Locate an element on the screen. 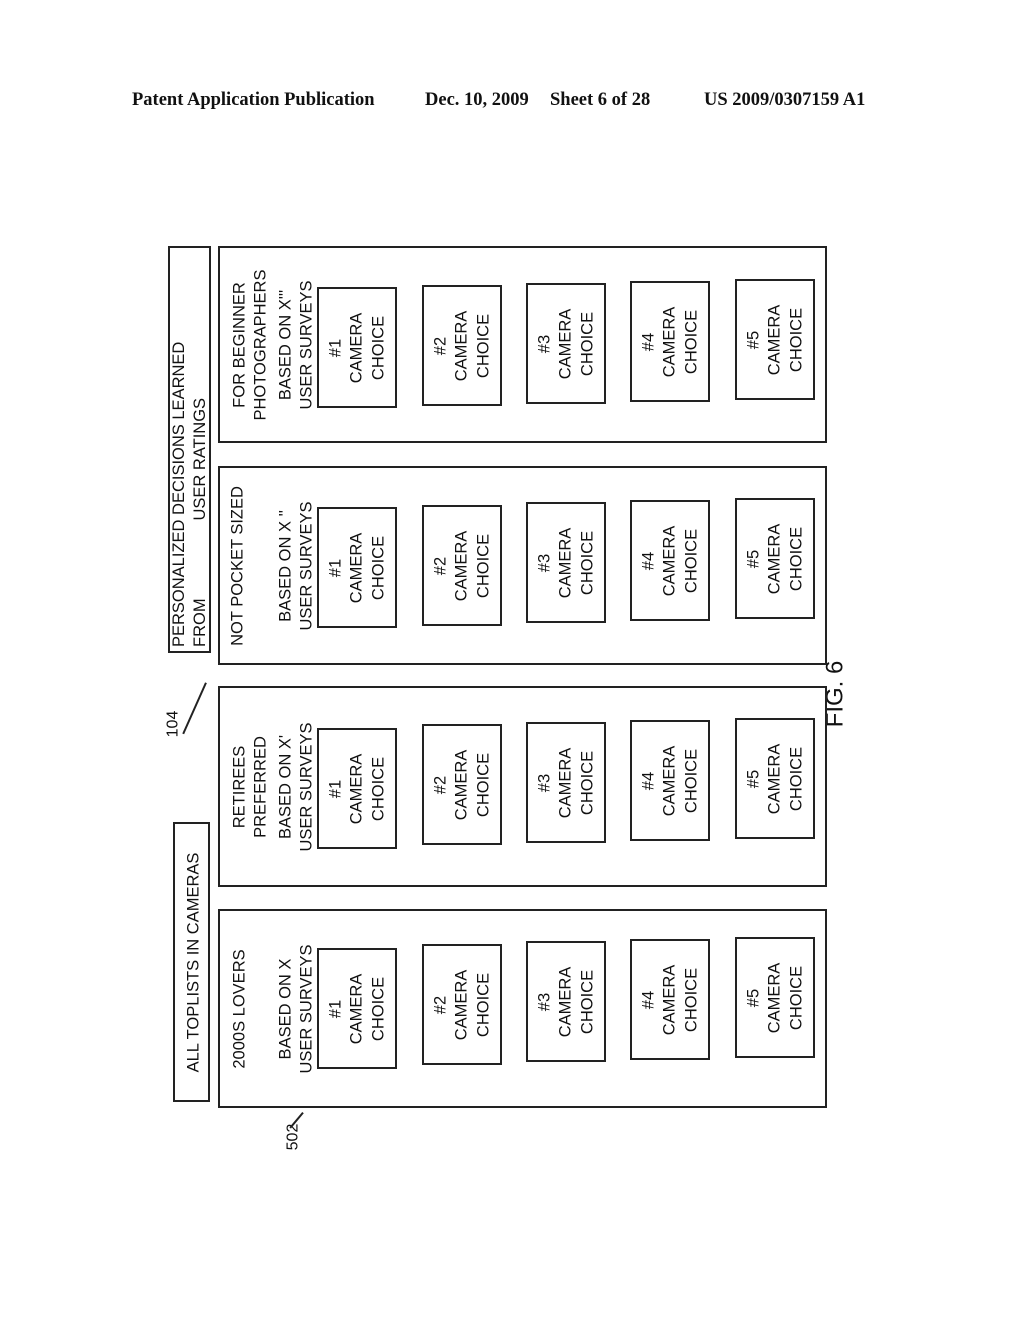  panel-title: 2000S LOVERS is located at coordinates (239, 1008).